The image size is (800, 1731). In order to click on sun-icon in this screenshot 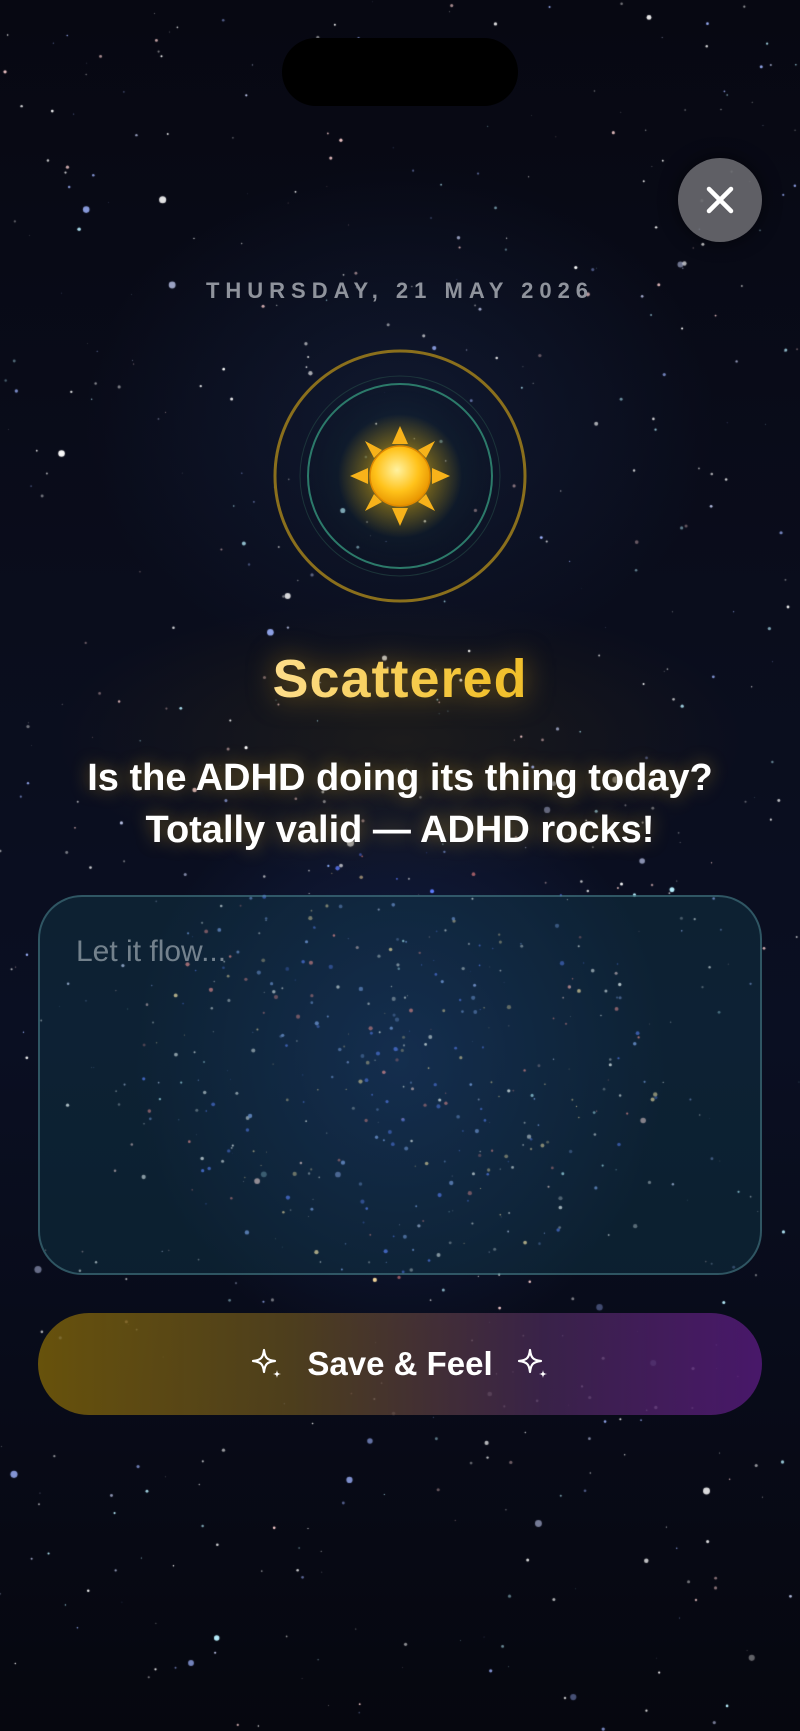, I will do `click(400, 476)`.